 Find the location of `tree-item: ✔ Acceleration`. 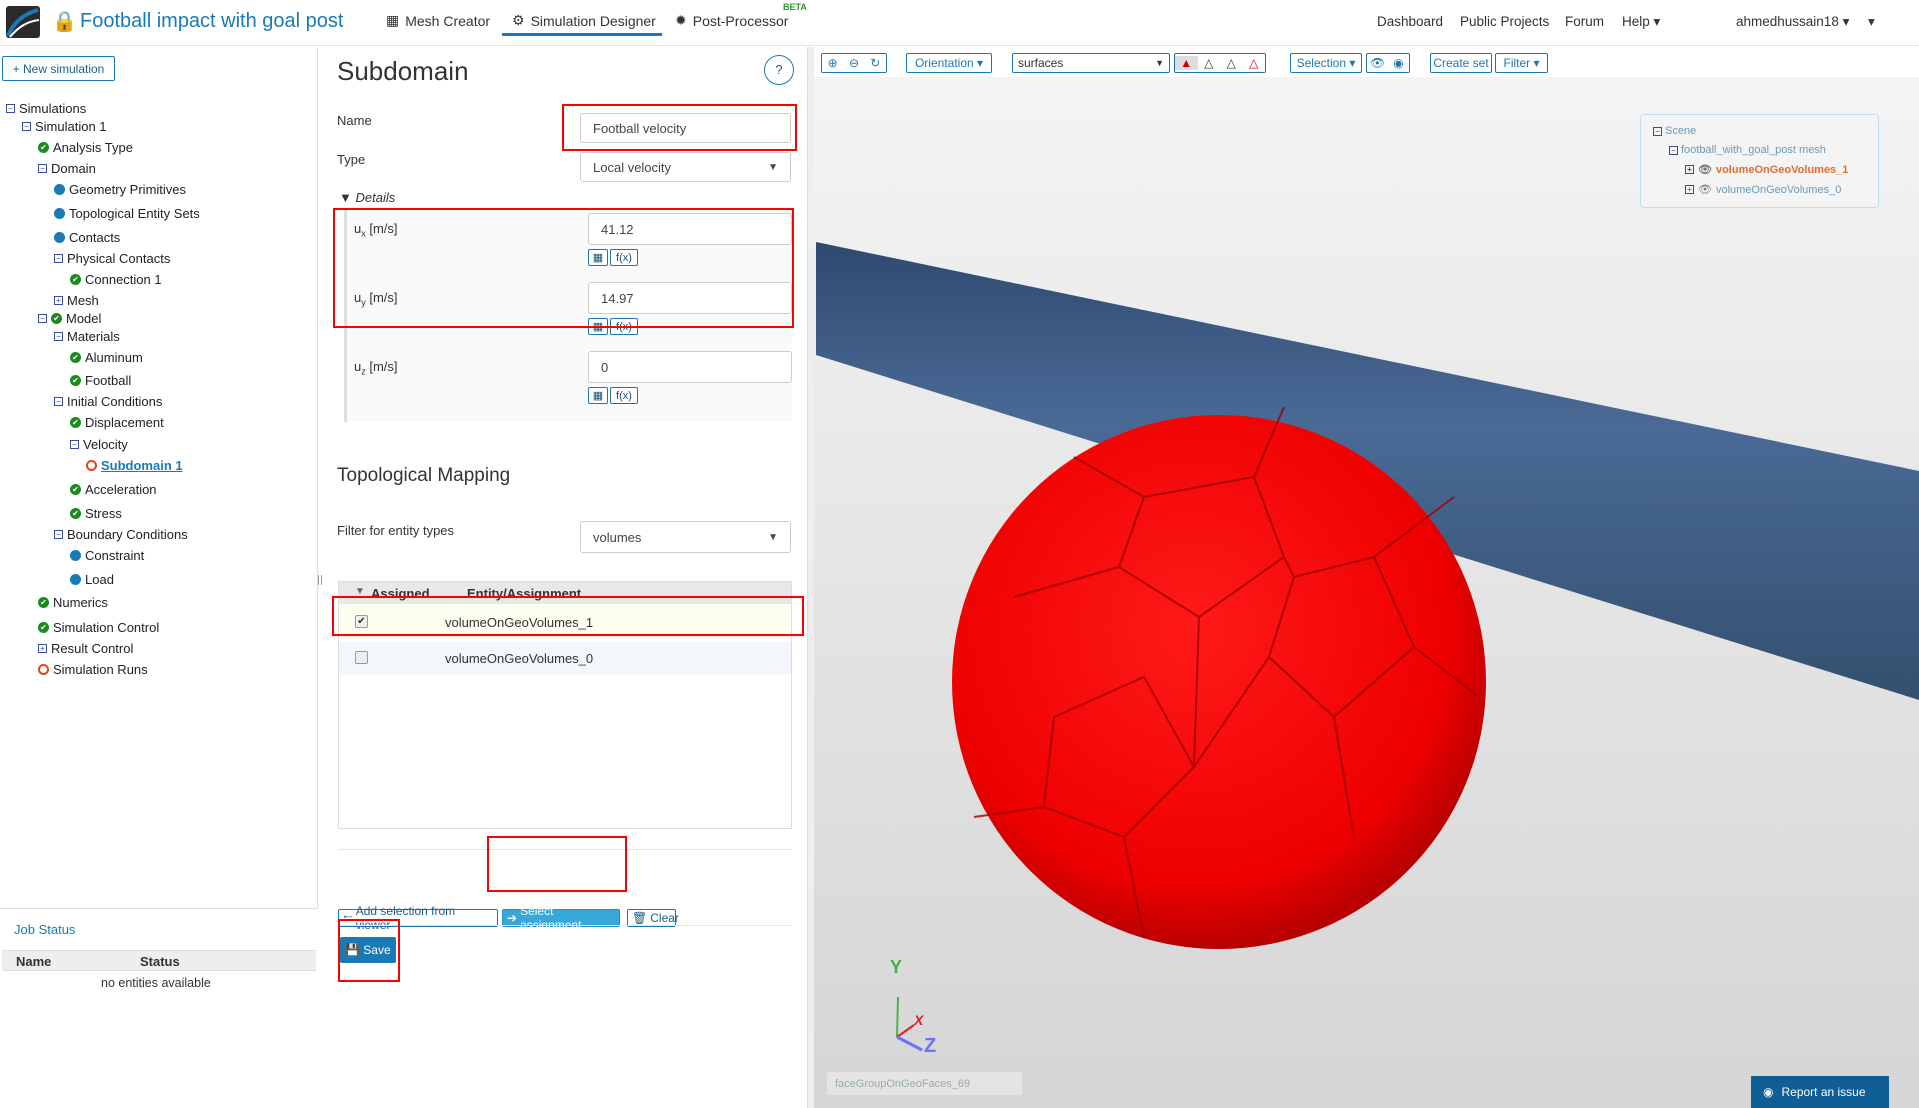

tree-item: ✔ Acceleration is located at coordinates (113, 489).